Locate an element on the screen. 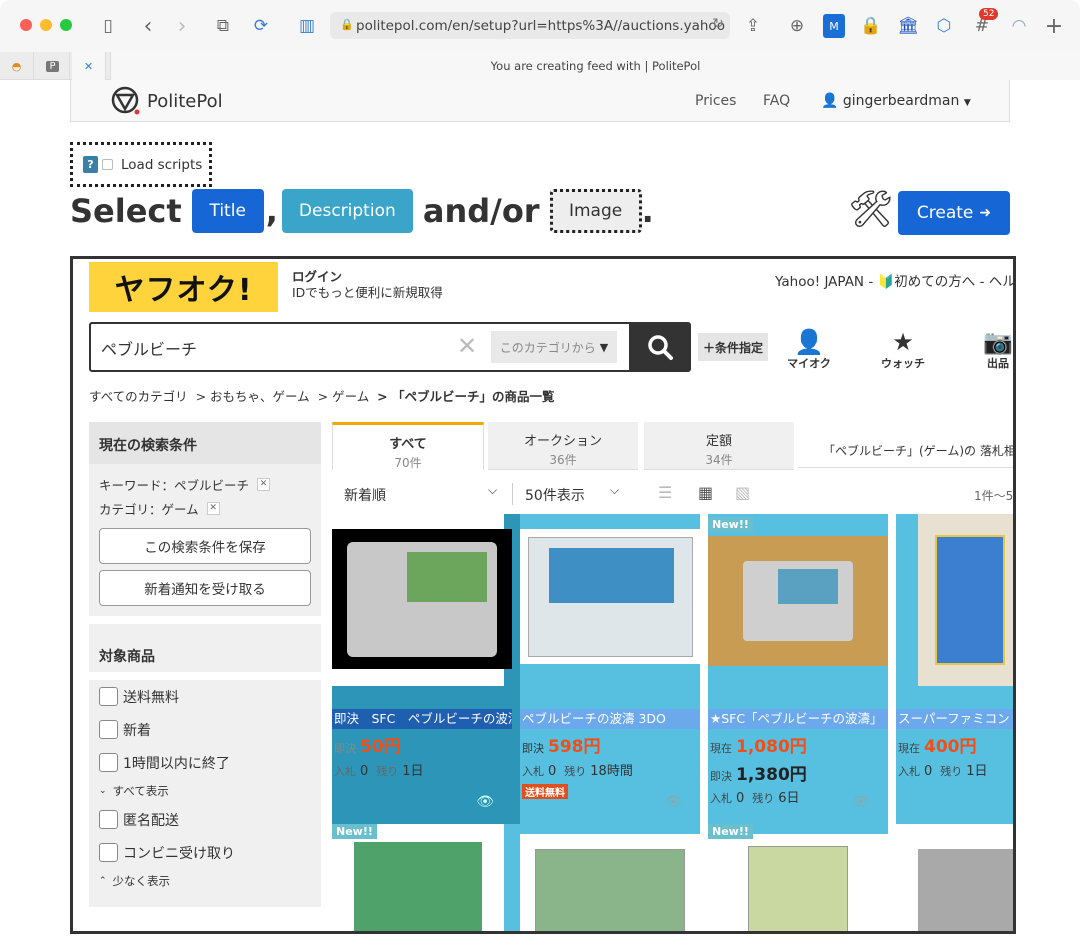 This screenshot has height=947, width=1080. image-button: Image is located at coordinates (595, 211).